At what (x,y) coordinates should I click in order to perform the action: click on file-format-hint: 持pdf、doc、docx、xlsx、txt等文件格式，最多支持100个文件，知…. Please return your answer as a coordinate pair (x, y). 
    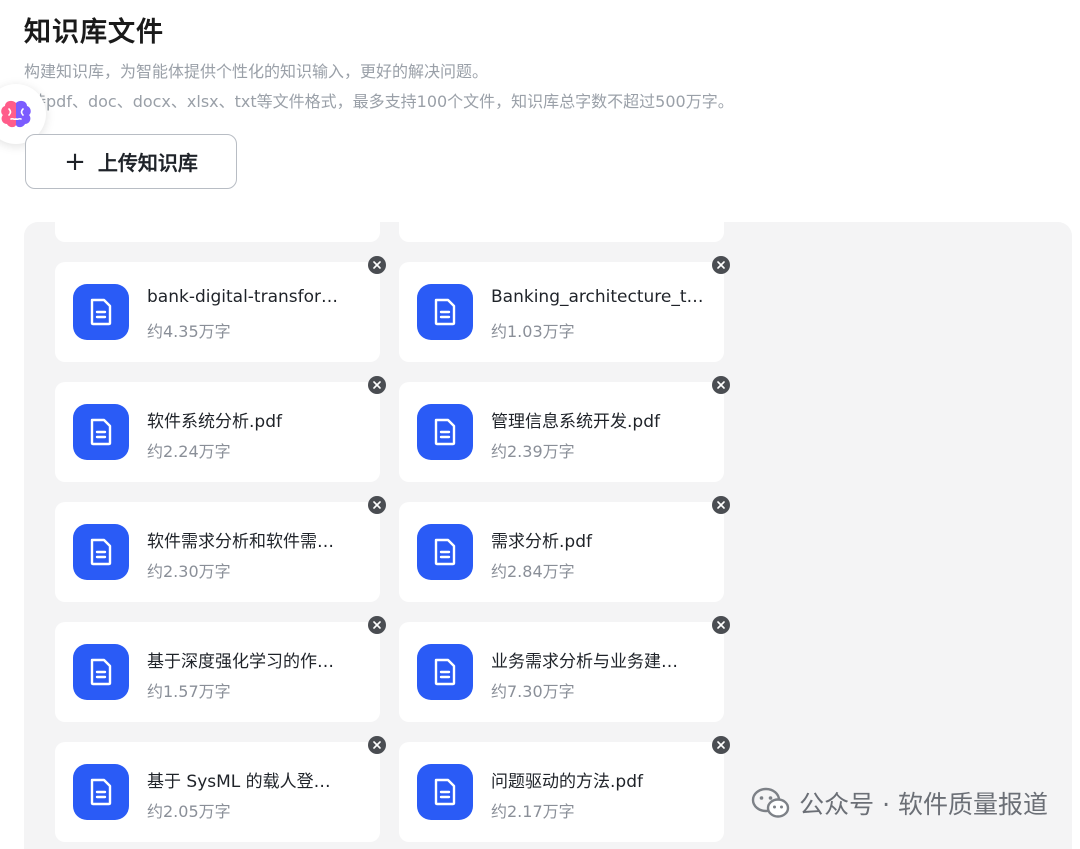
    Looking at the image, I should click on (382, 101).